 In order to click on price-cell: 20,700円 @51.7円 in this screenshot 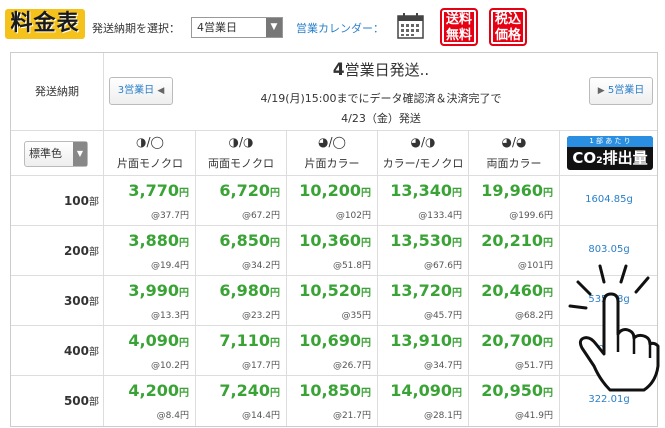, I will do `click(514, 351)`.